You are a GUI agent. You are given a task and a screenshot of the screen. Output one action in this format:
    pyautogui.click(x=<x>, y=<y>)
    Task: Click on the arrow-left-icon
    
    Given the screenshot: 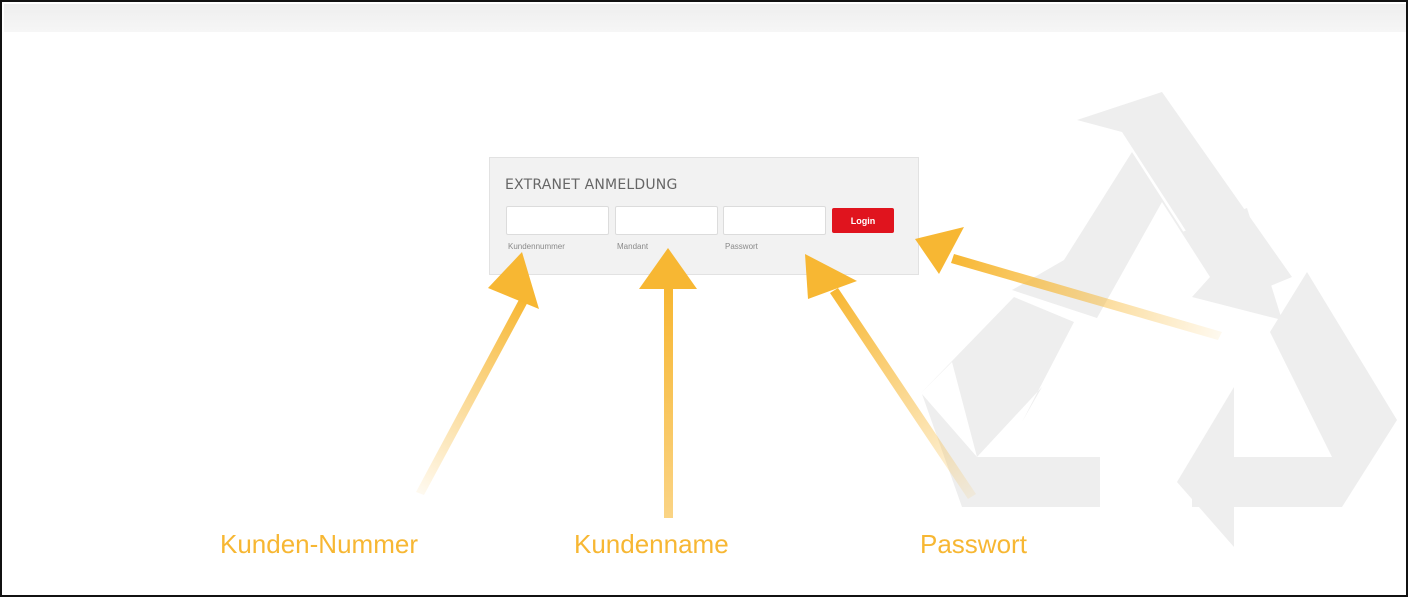 What is the action you would take?
    pyautogui.click(x=1068, y=283)
    